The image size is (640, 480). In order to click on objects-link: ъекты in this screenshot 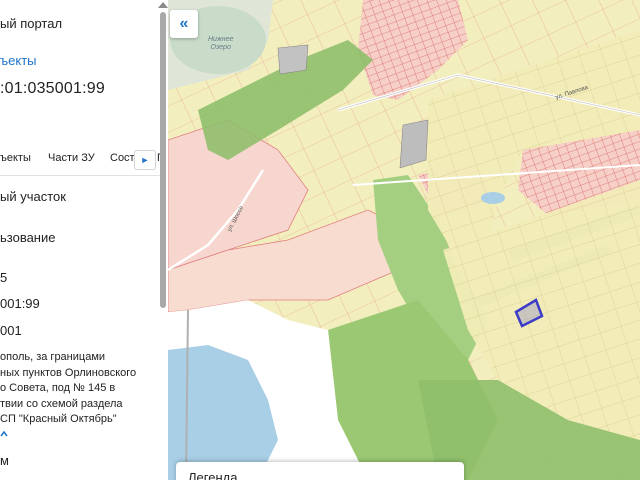, I will do `click(18, 60)`.